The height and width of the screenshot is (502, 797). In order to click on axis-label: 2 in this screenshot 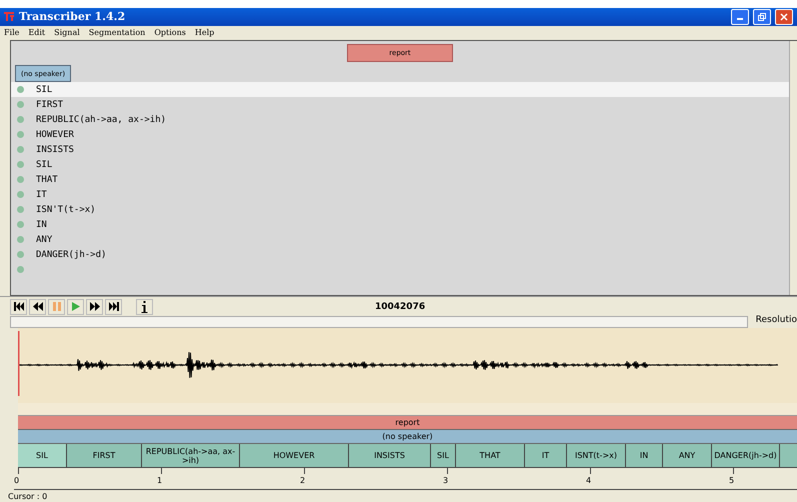, I will do `click(303, 481)`.